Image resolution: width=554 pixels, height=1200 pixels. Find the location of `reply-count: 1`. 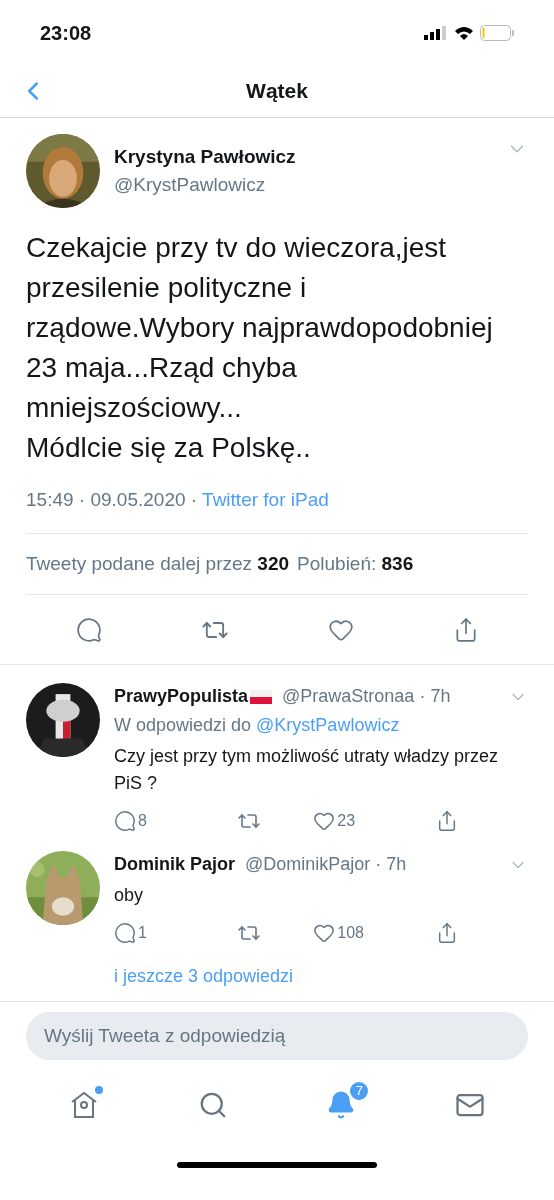

reply-count: 1 is located at coordinates (142, 933).